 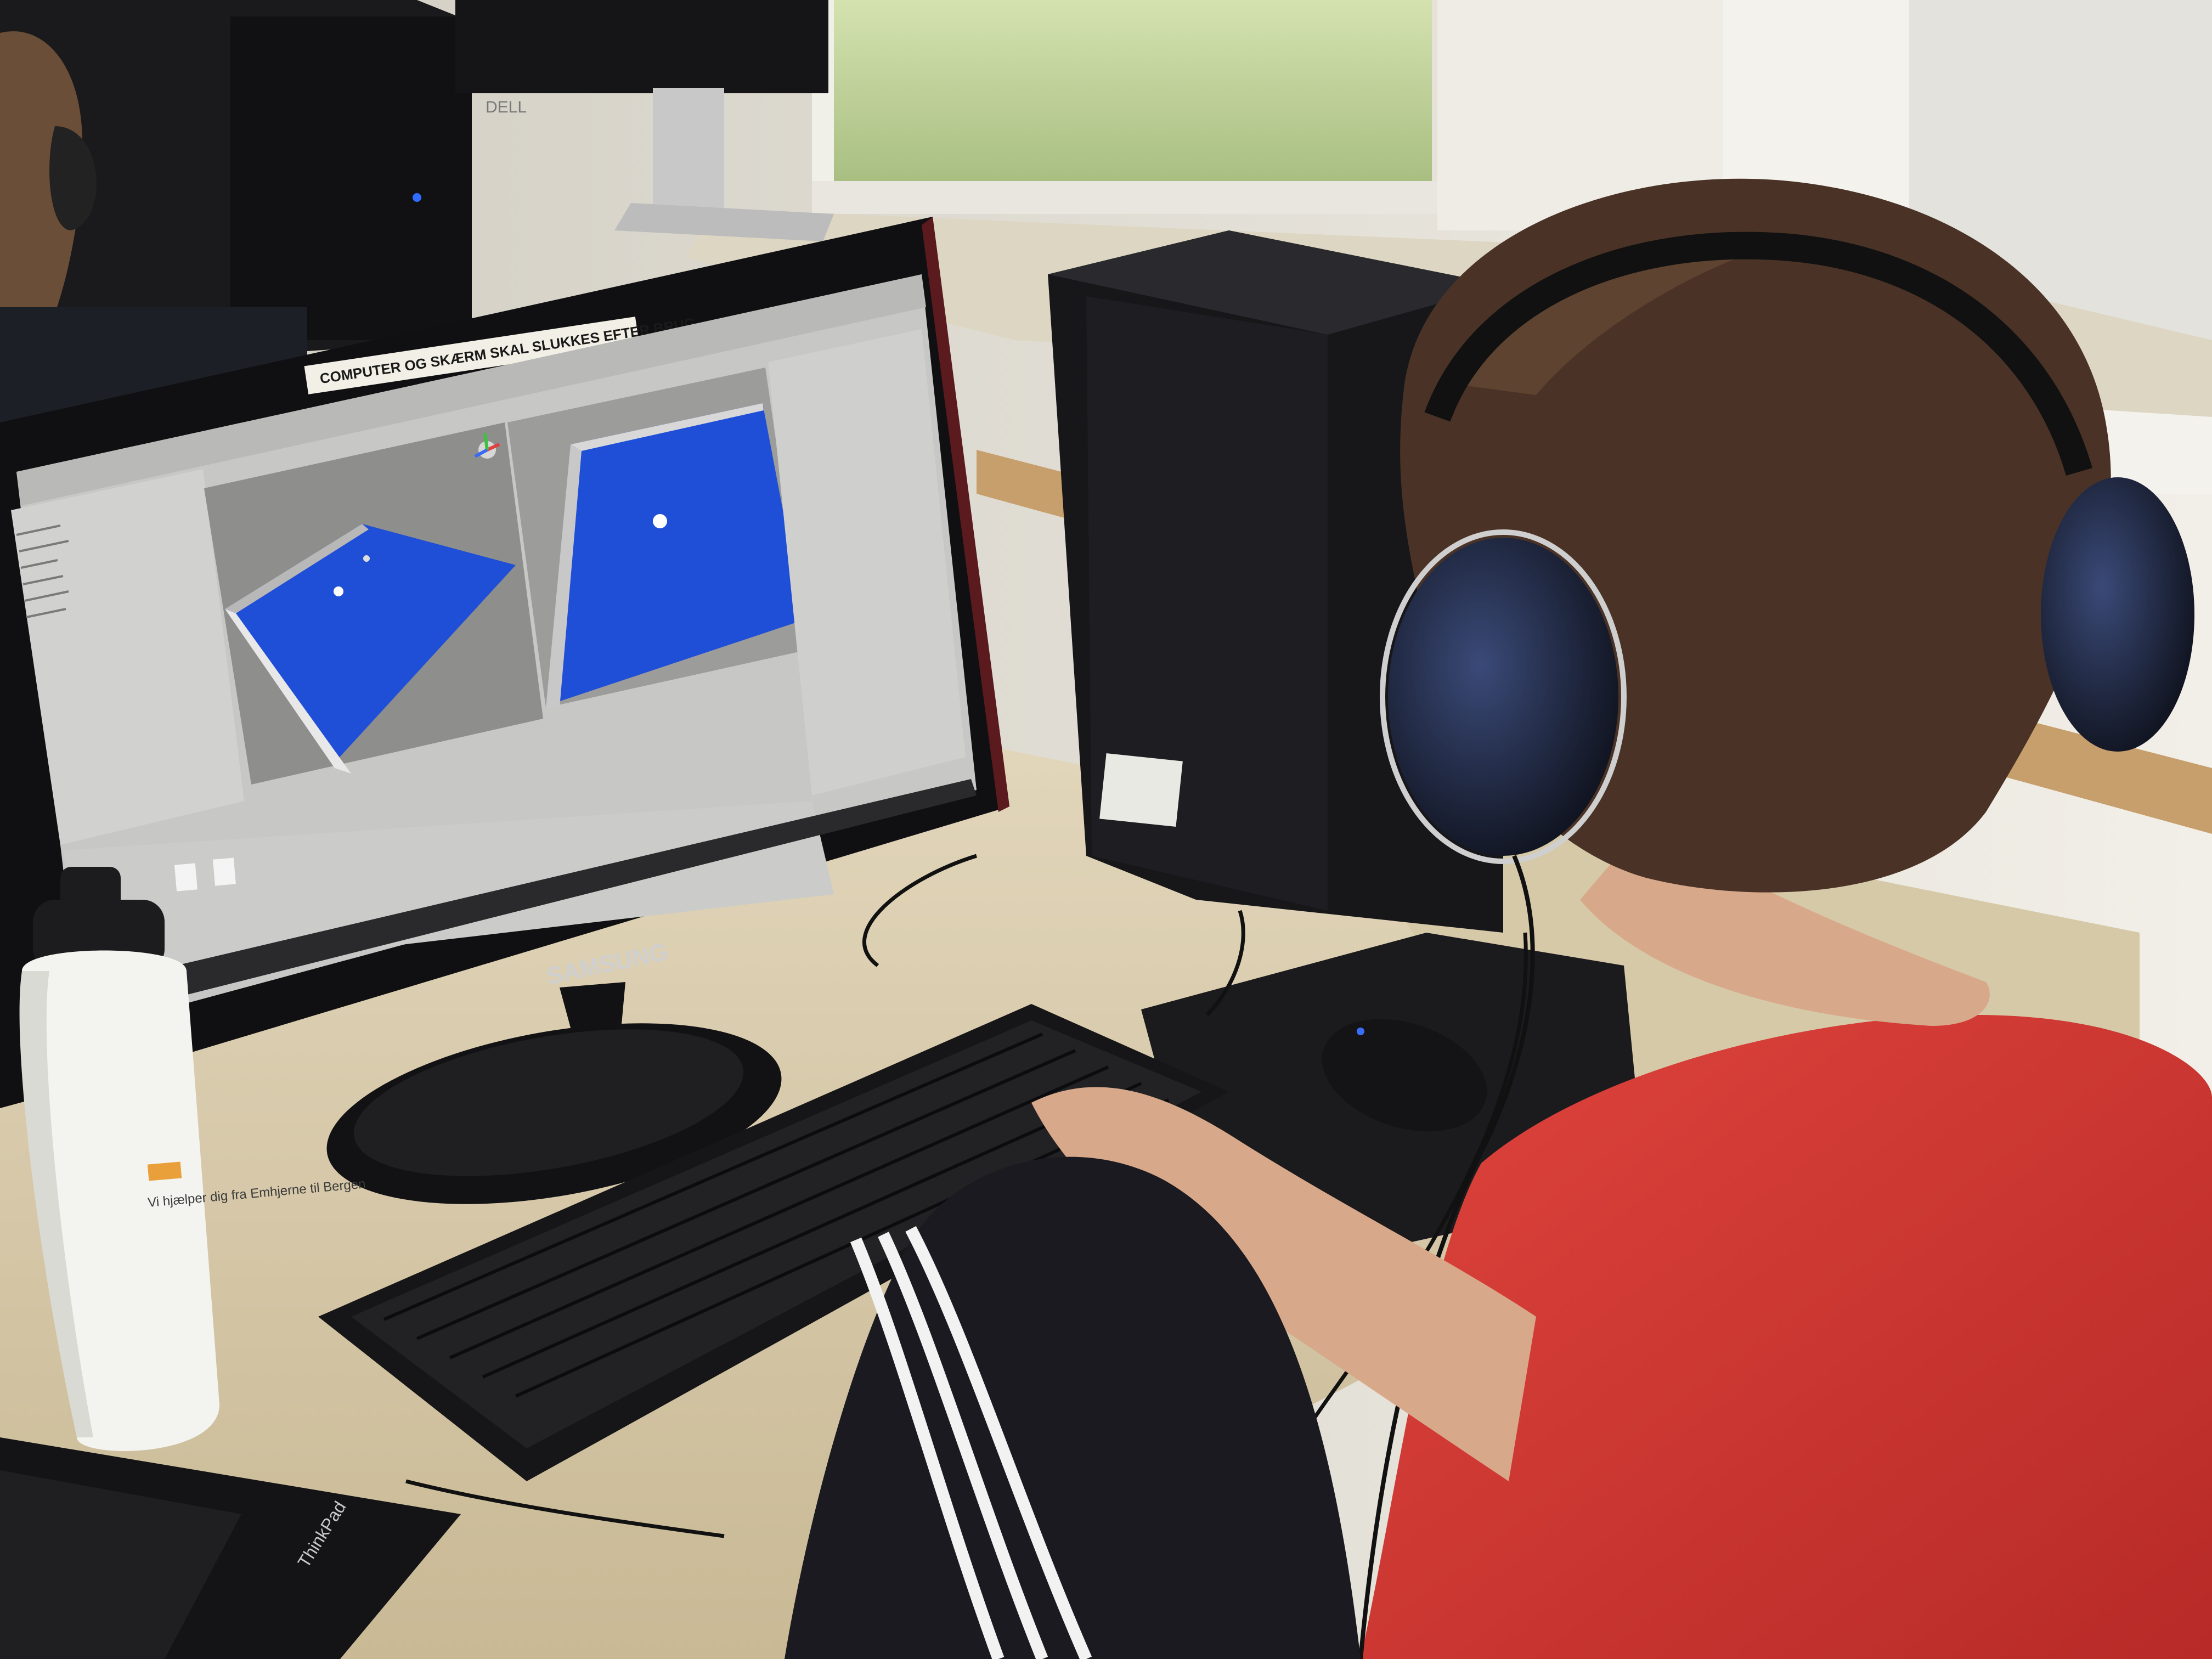 I want to click on ball-game, so click(x=660, y=521).